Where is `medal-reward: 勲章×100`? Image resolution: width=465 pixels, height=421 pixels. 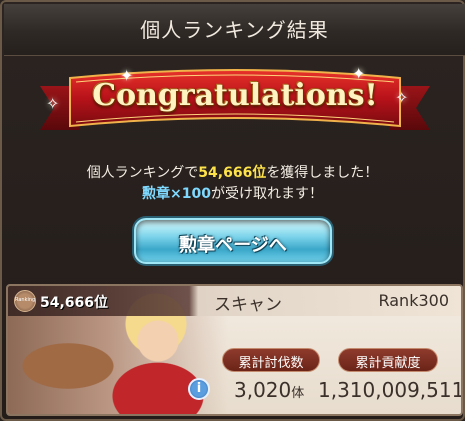
medal-reward: 勲章×100 is located at coordinates (176, 194).